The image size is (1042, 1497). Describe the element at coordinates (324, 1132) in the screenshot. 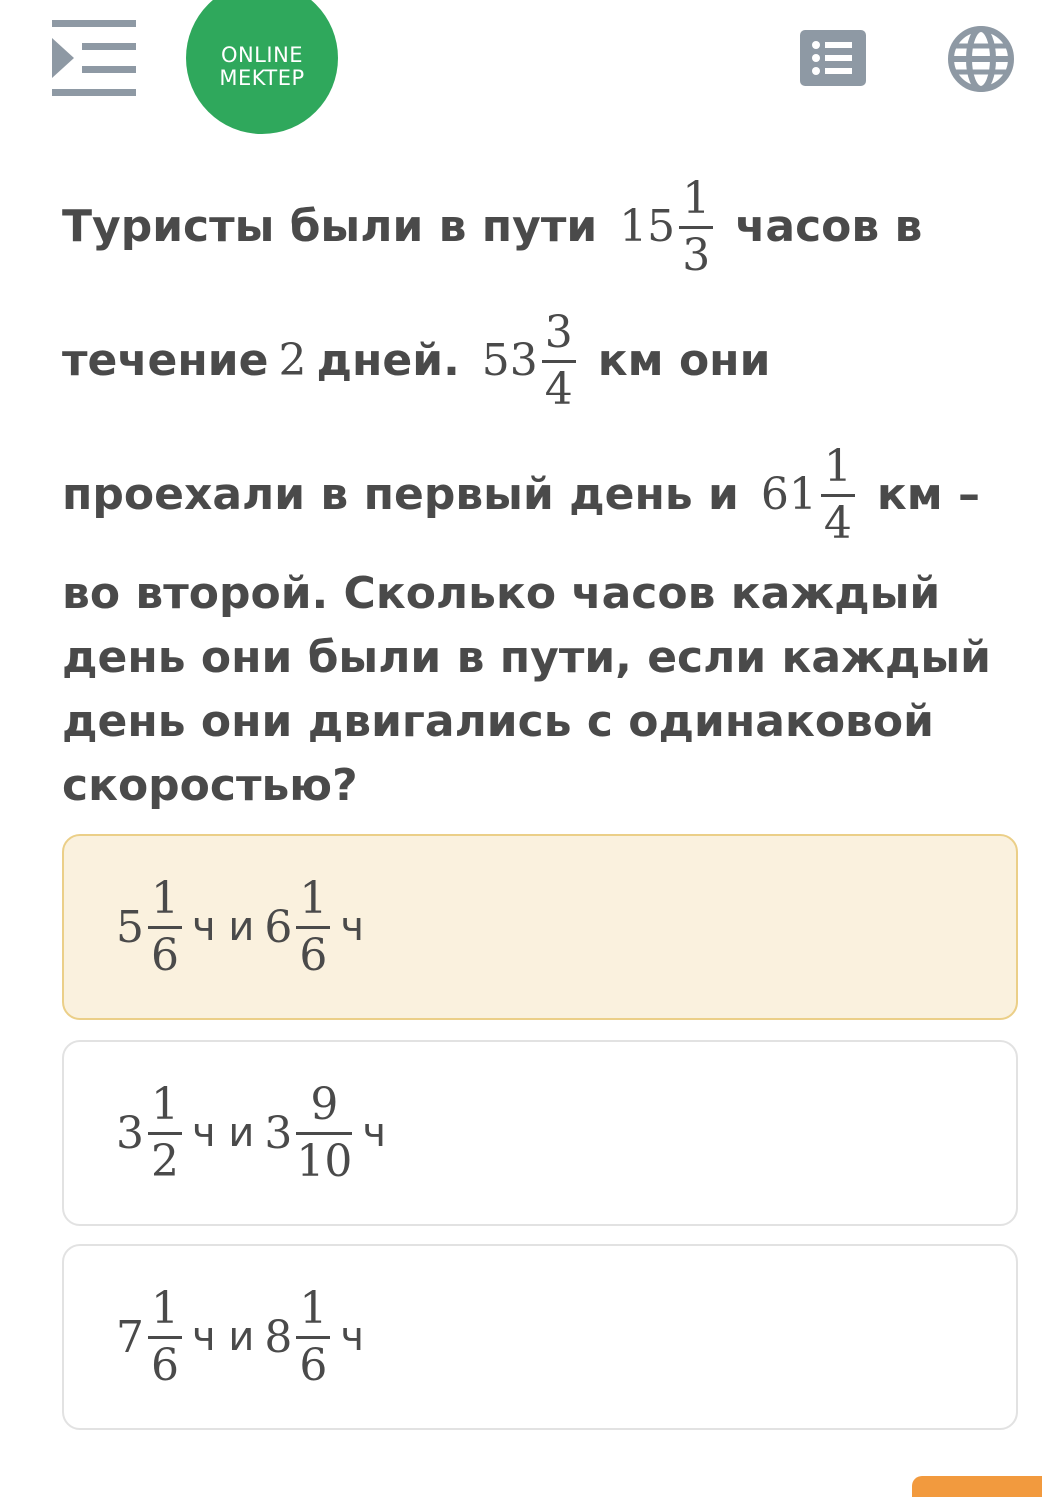

I see `fraction: 9 10` at that location.